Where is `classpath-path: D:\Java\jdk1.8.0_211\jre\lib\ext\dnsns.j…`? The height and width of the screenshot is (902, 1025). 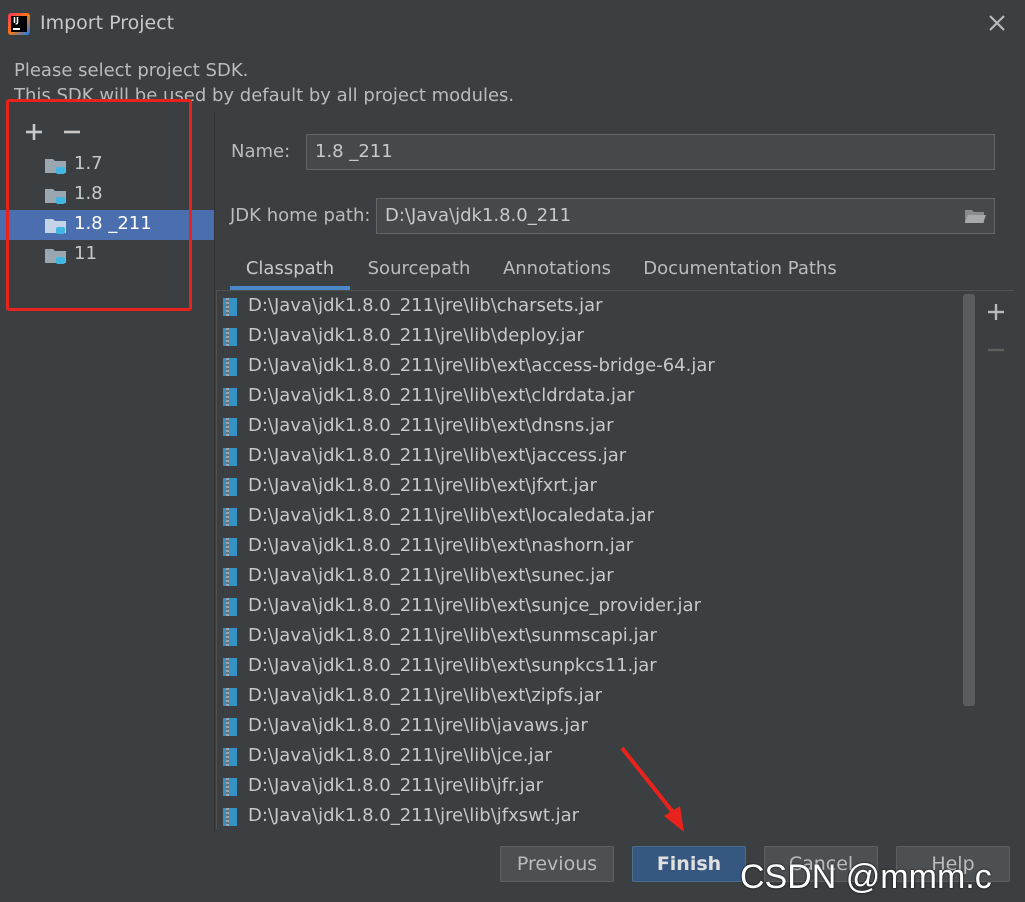 classpath-path: D:\Java\jdk1.8.0_211\jre\lib\ext\dnsns.j… is located at coordinates (431, 425).